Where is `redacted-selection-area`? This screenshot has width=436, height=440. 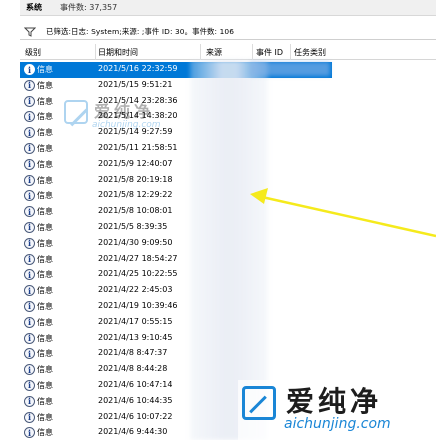 redacted-selection-area is located at coordinates (290, 69).